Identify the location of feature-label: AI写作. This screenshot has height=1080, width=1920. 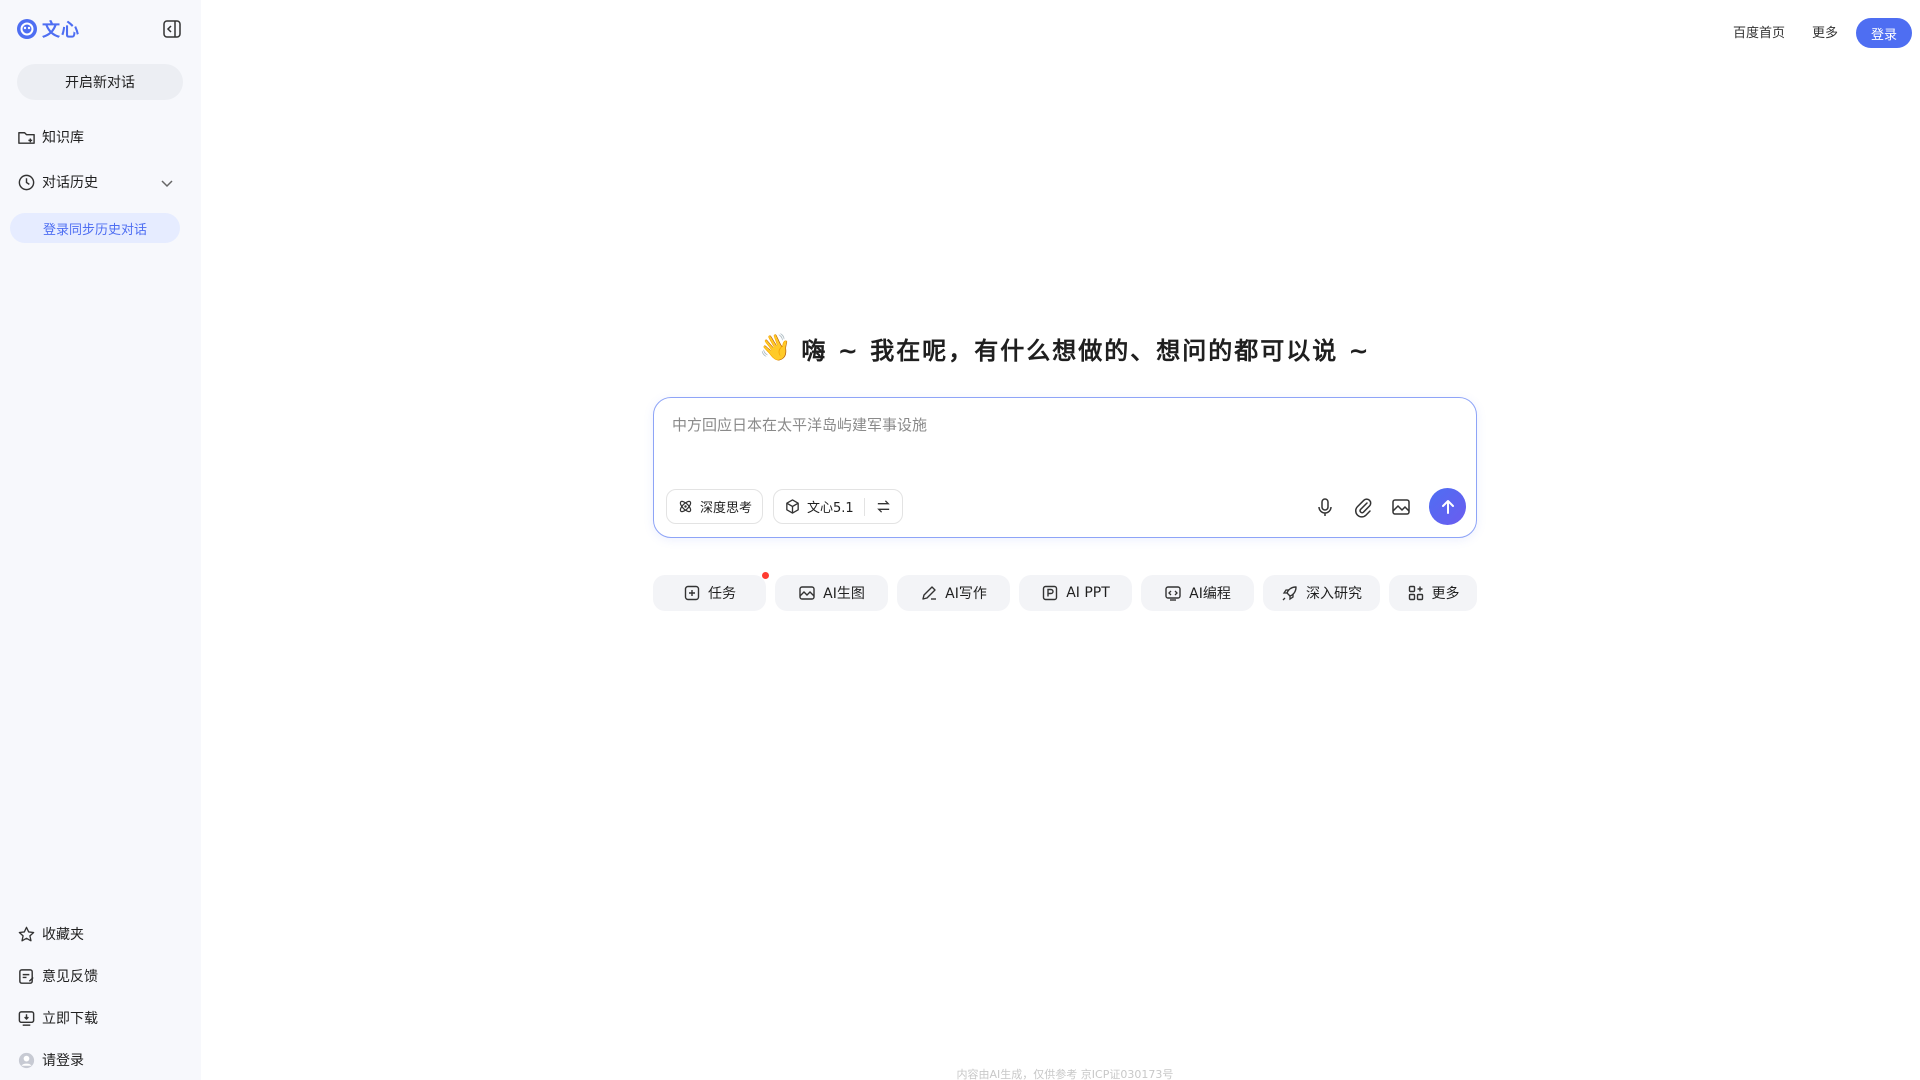
(966, 594).